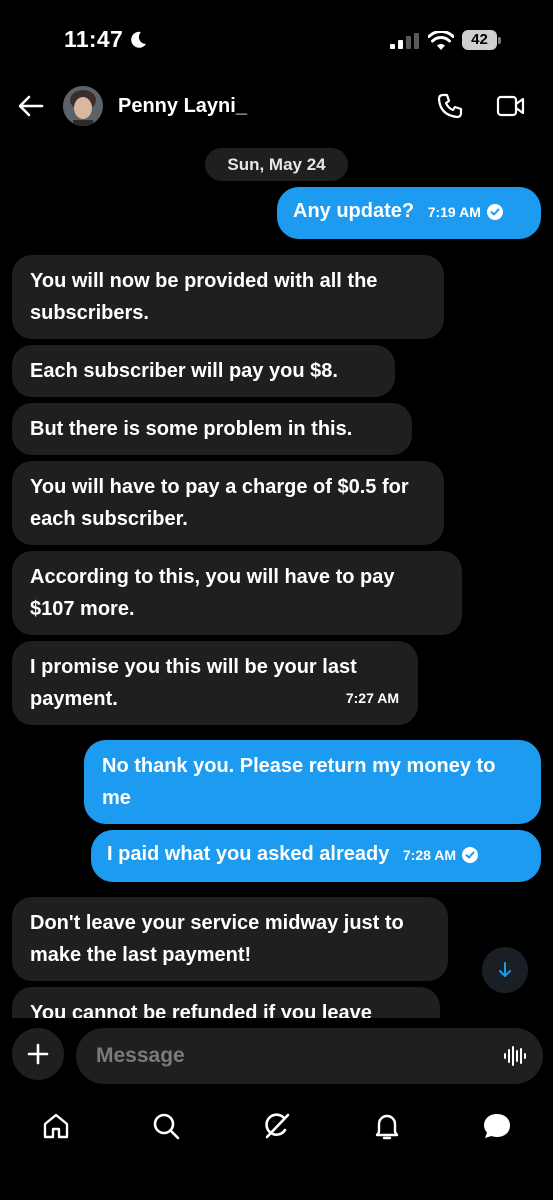 This screenshot has height=1200, width=553. I want to click on bottom-navigation, so click(276, 1150).